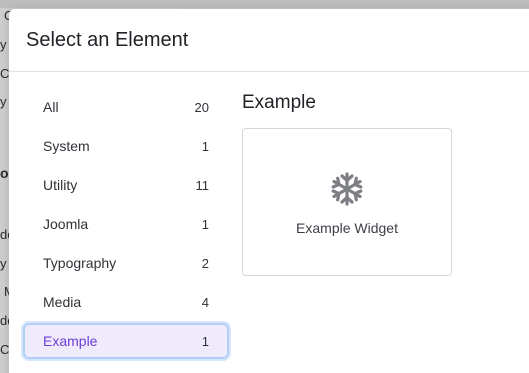 This screenshot has width=529, height=373. I want to click on category-item-all: All 20, so click(126, 107).